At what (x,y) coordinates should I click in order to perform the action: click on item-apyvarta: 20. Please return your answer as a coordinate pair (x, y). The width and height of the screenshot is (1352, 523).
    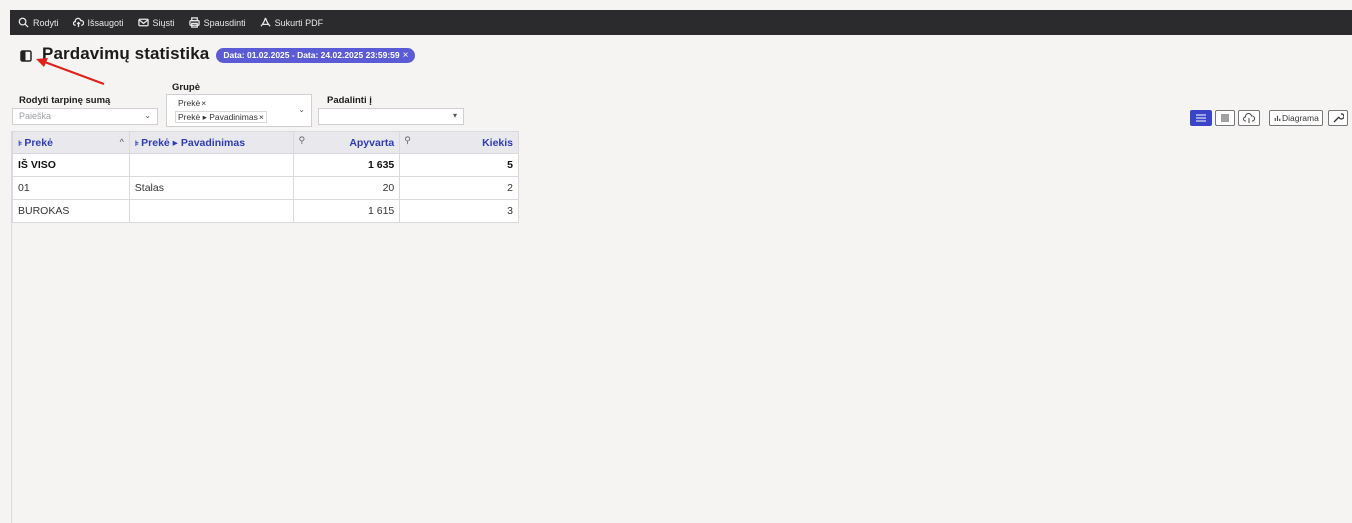
    Looking at the image, I should click on (347, 188).